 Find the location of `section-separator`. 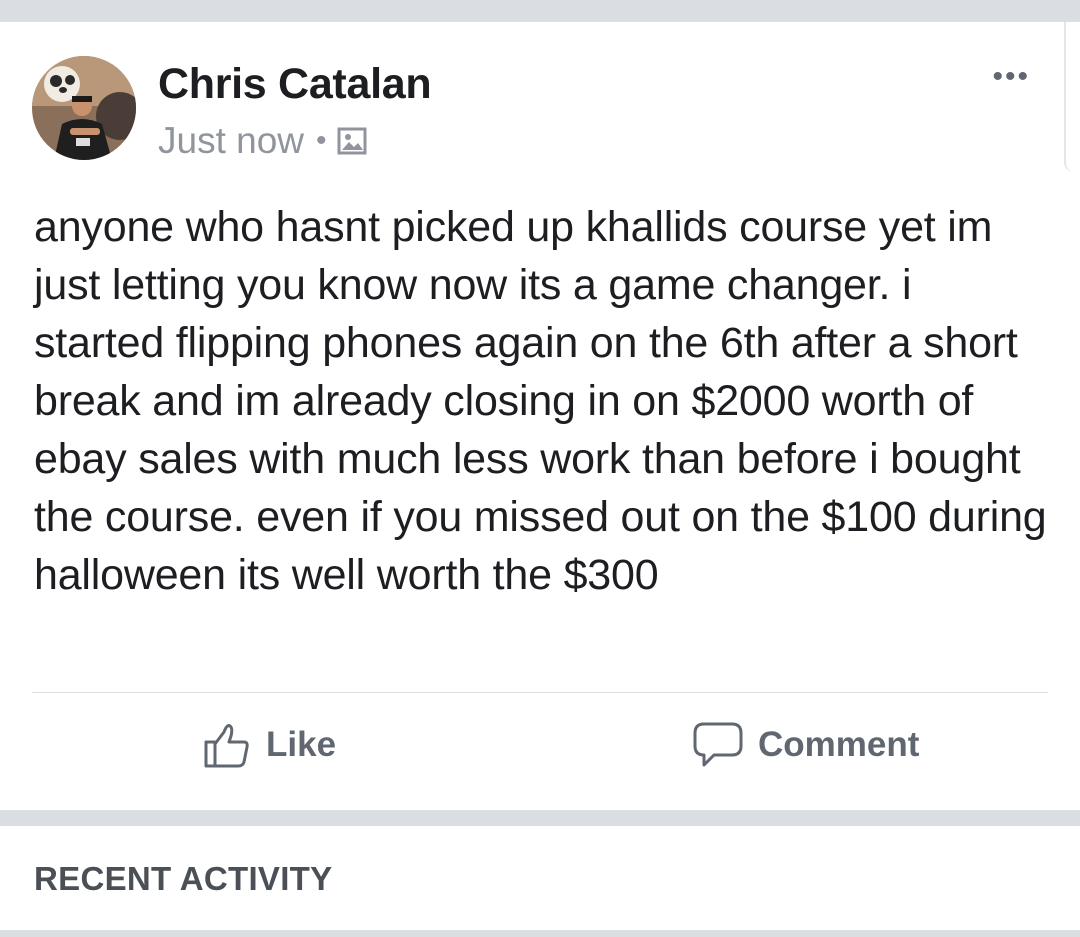

section-separator is located at coordinates (540, 818).